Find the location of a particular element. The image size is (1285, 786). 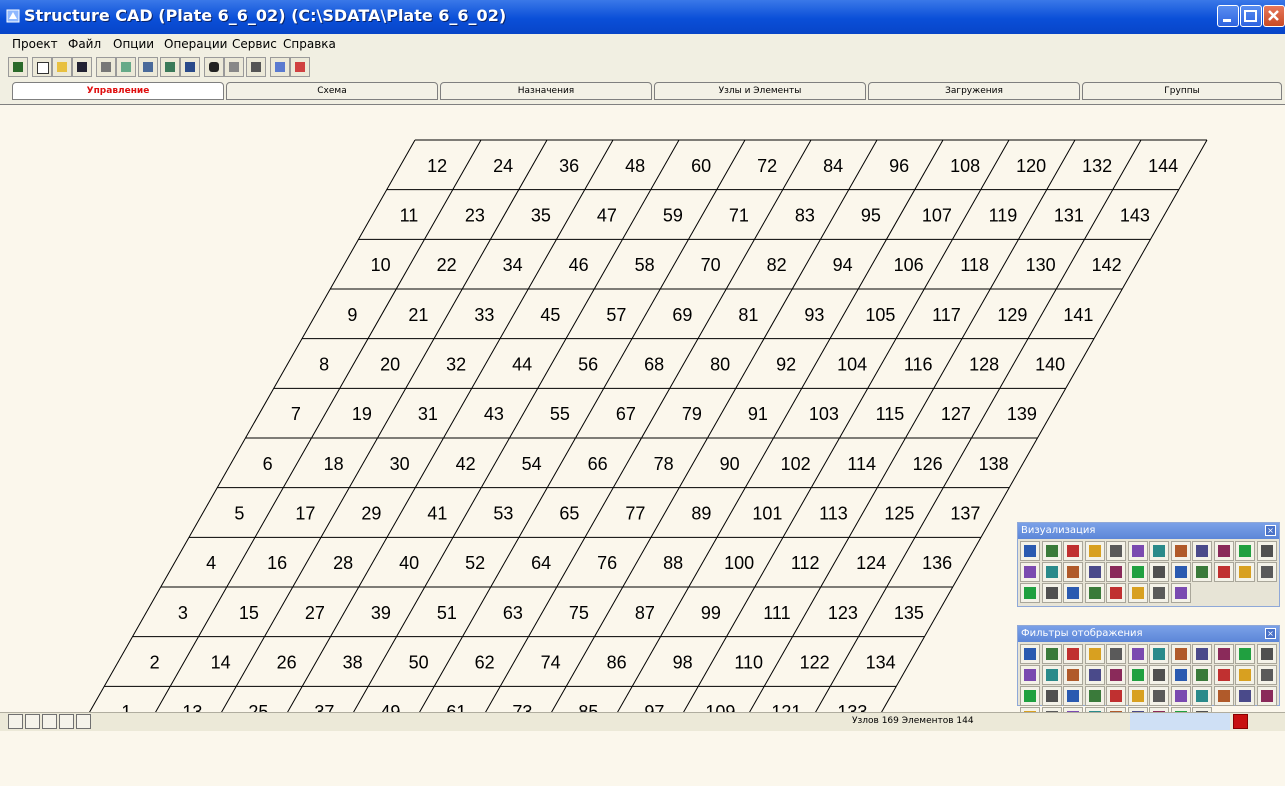

element-number: 124 is located at coordinates (871, 563).